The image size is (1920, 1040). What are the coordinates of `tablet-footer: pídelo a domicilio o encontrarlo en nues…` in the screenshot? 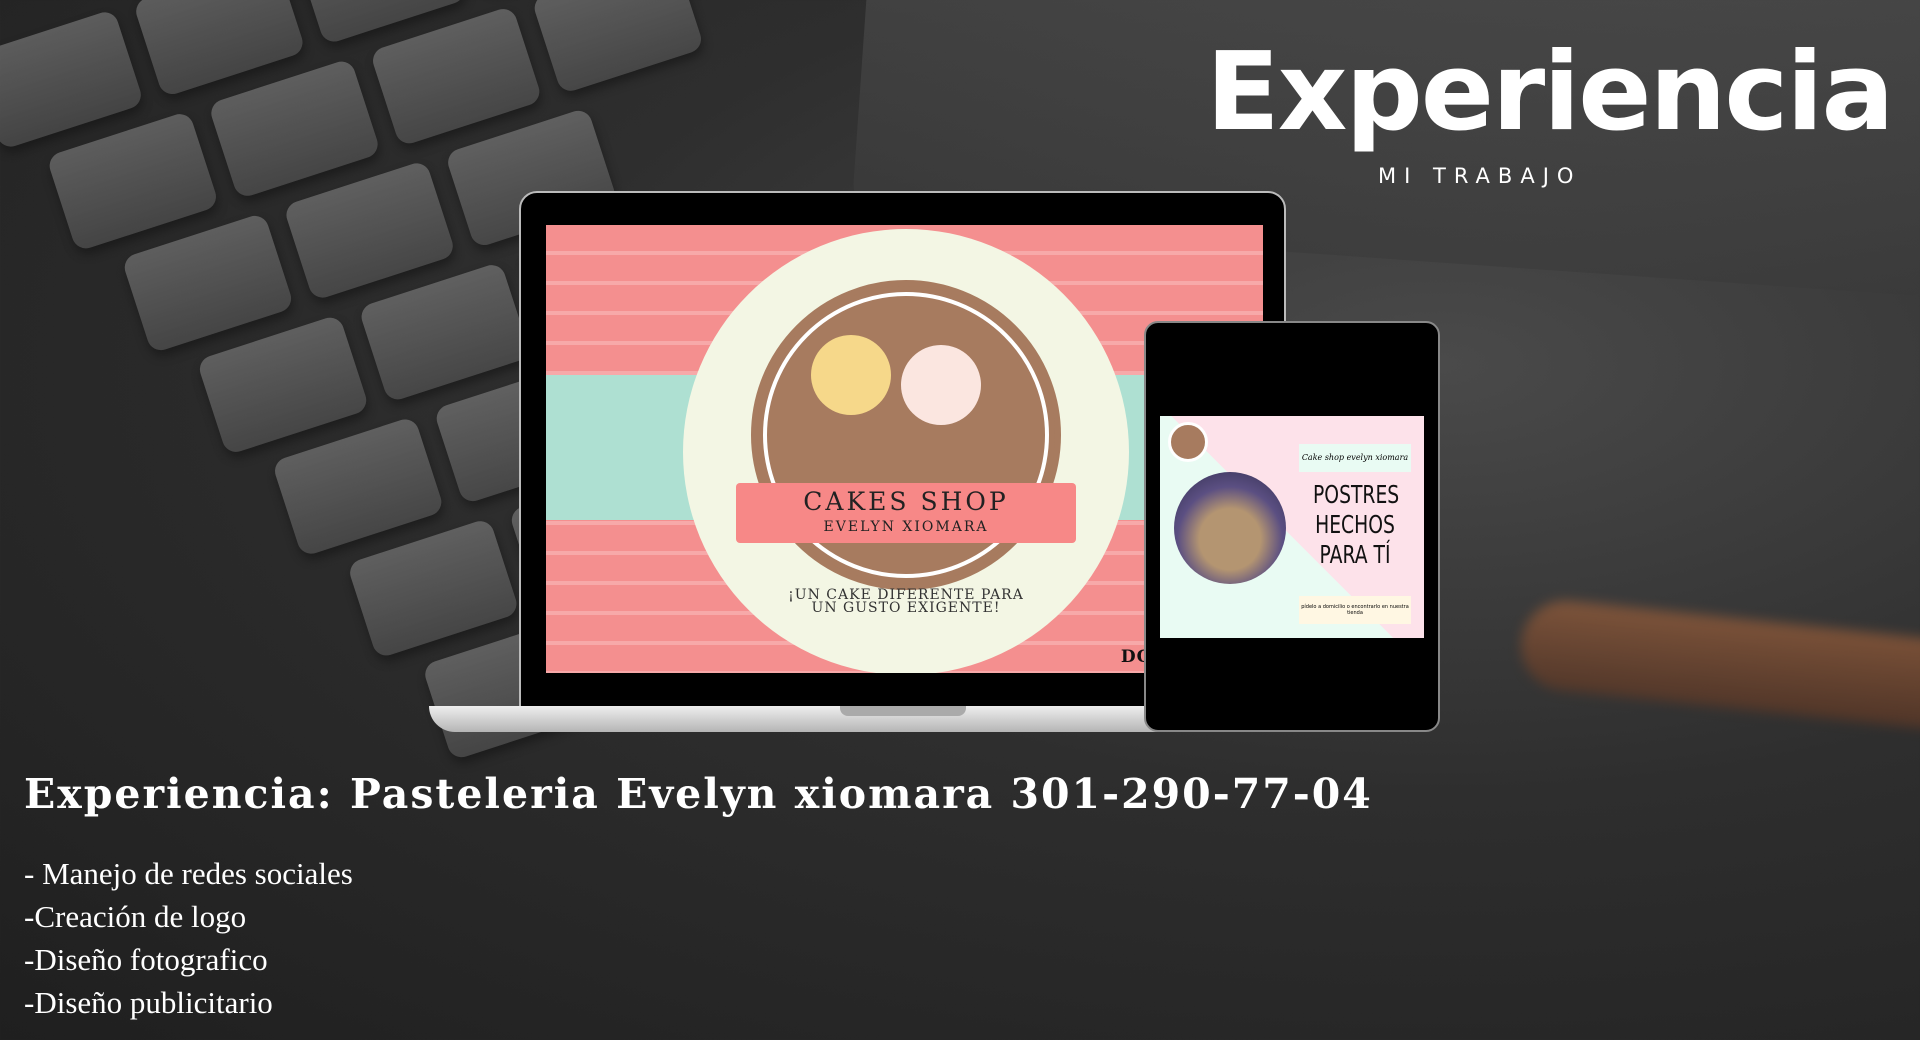 It's located at (1355, 610).